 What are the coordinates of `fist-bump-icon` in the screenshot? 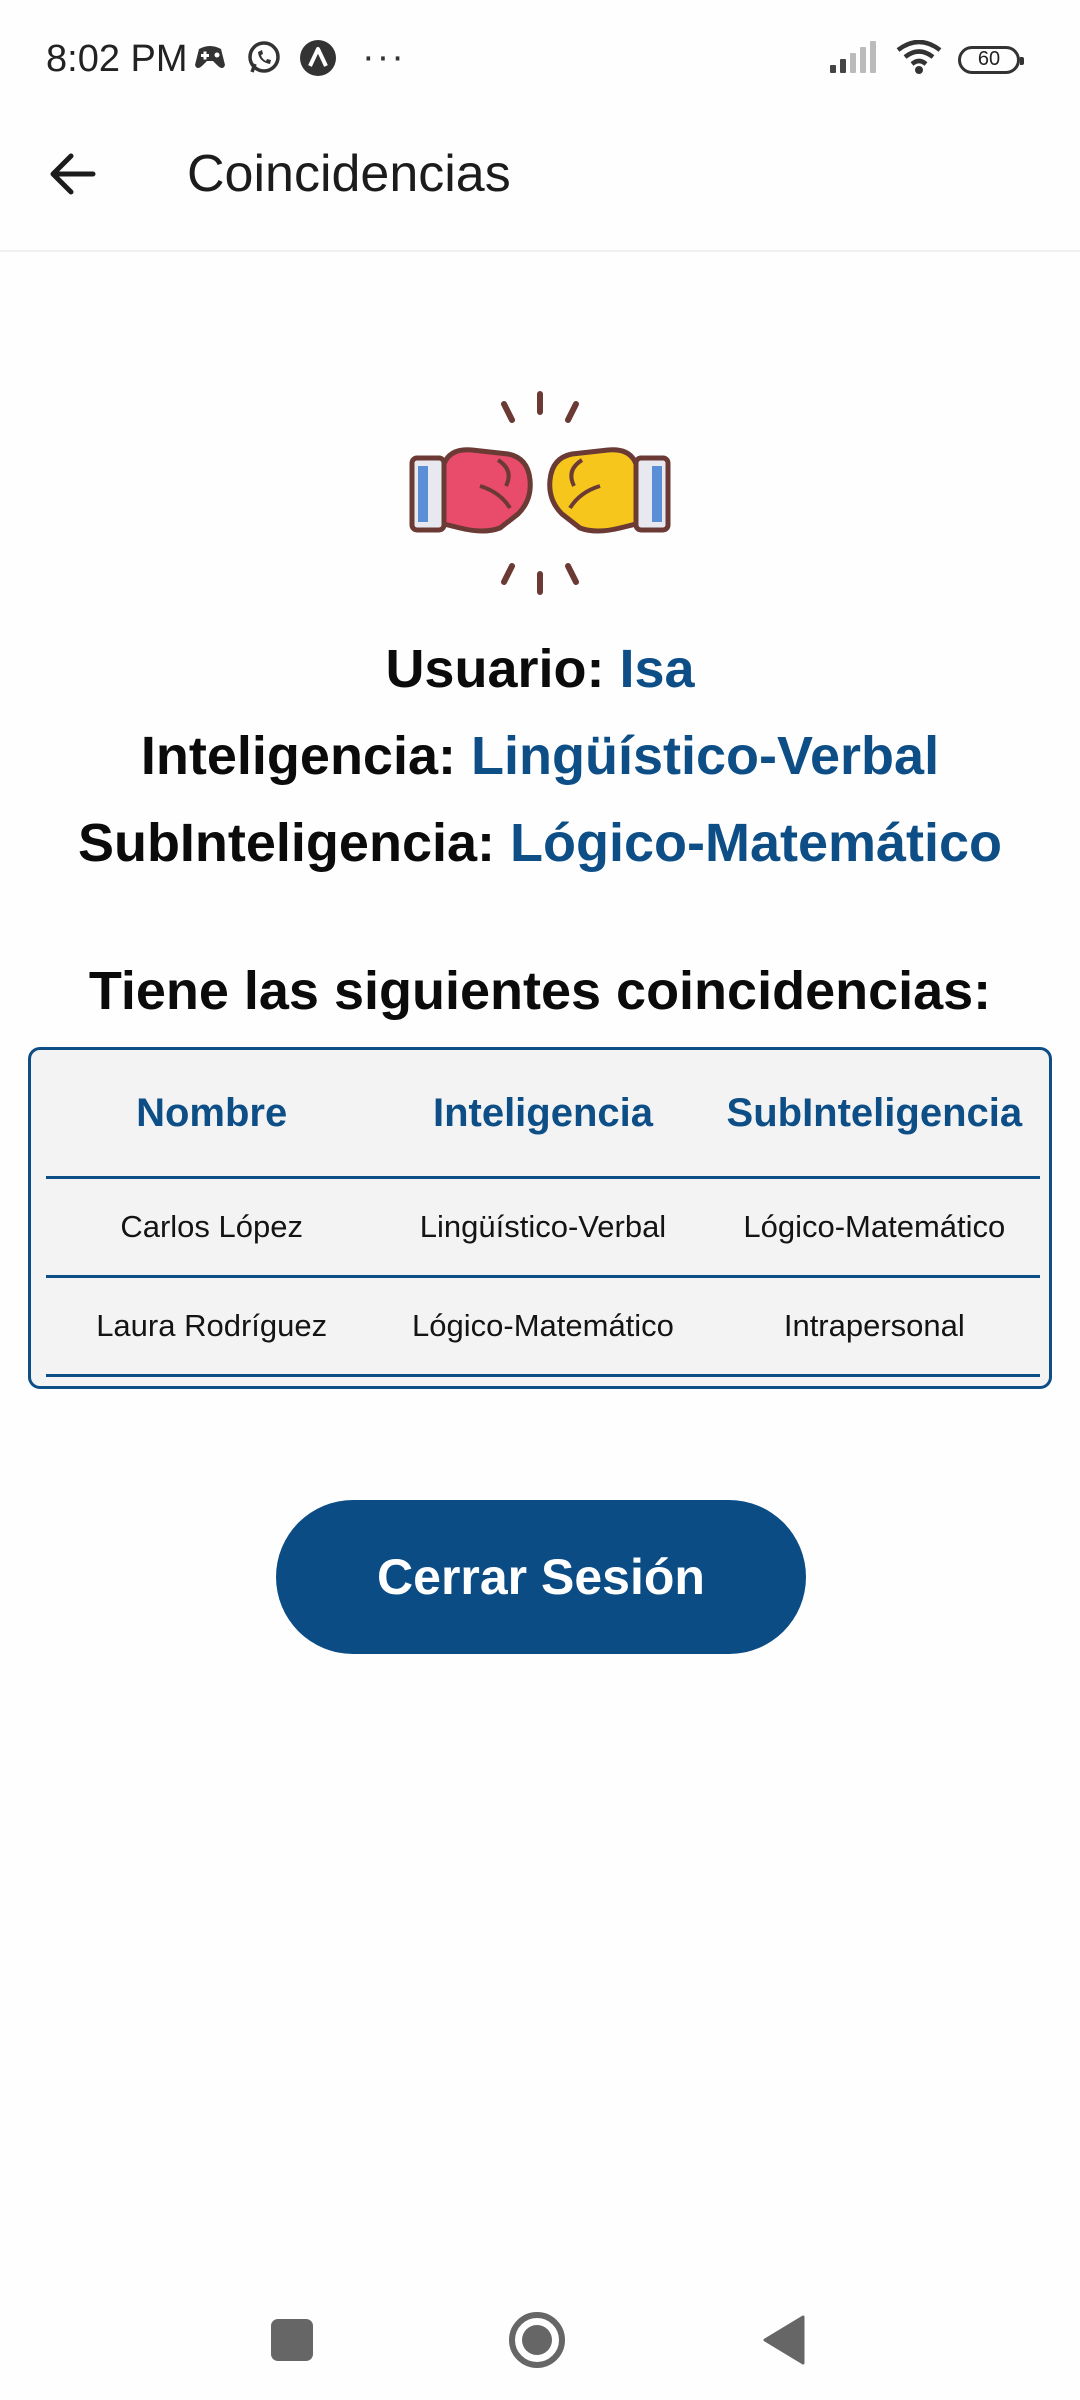 It's located at (540, 493).